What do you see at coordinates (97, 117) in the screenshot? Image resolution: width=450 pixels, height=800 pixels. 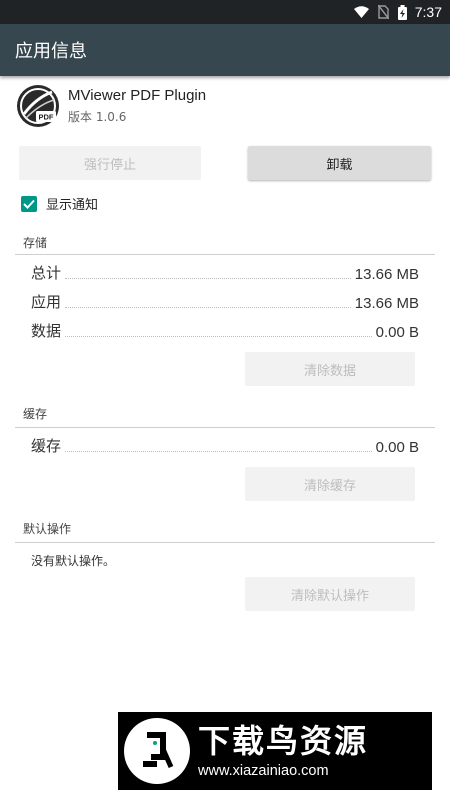 I see `app-version: 版本 1.0.6` at bounding box center [97, 117].